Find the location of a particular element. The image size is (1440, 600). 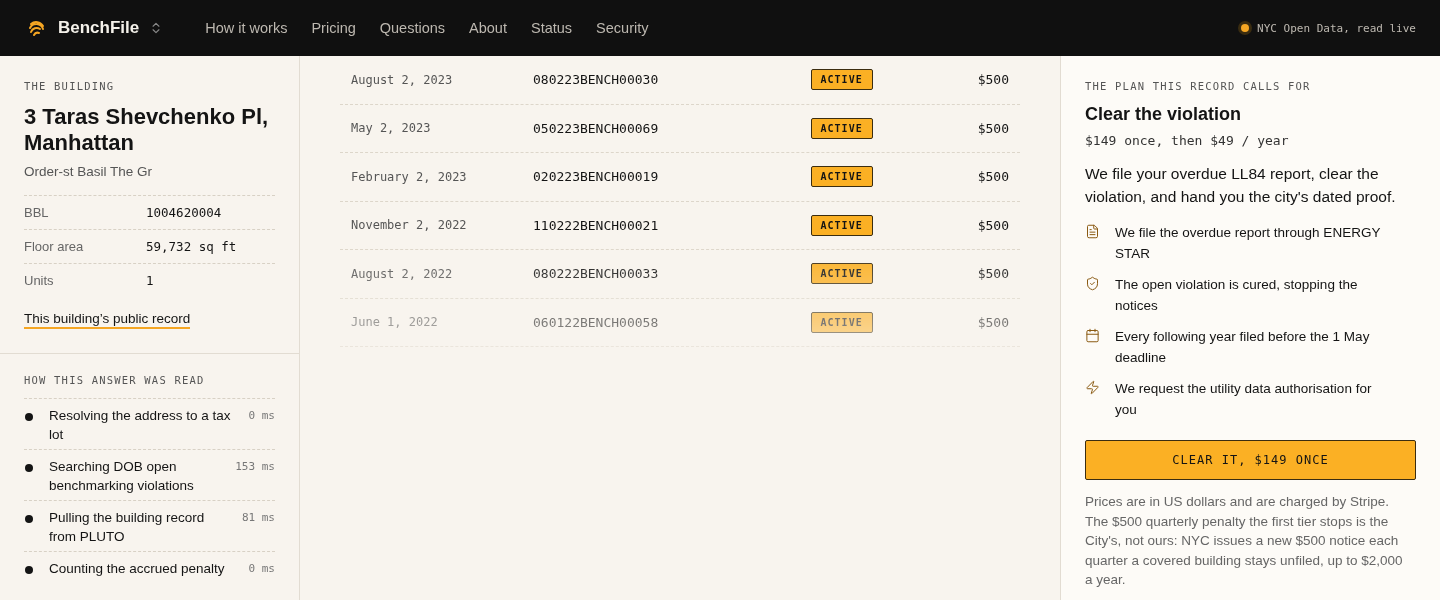

feature-text: We file the overdue report through ENERGY STAR is located at coordinates (1248, 243).